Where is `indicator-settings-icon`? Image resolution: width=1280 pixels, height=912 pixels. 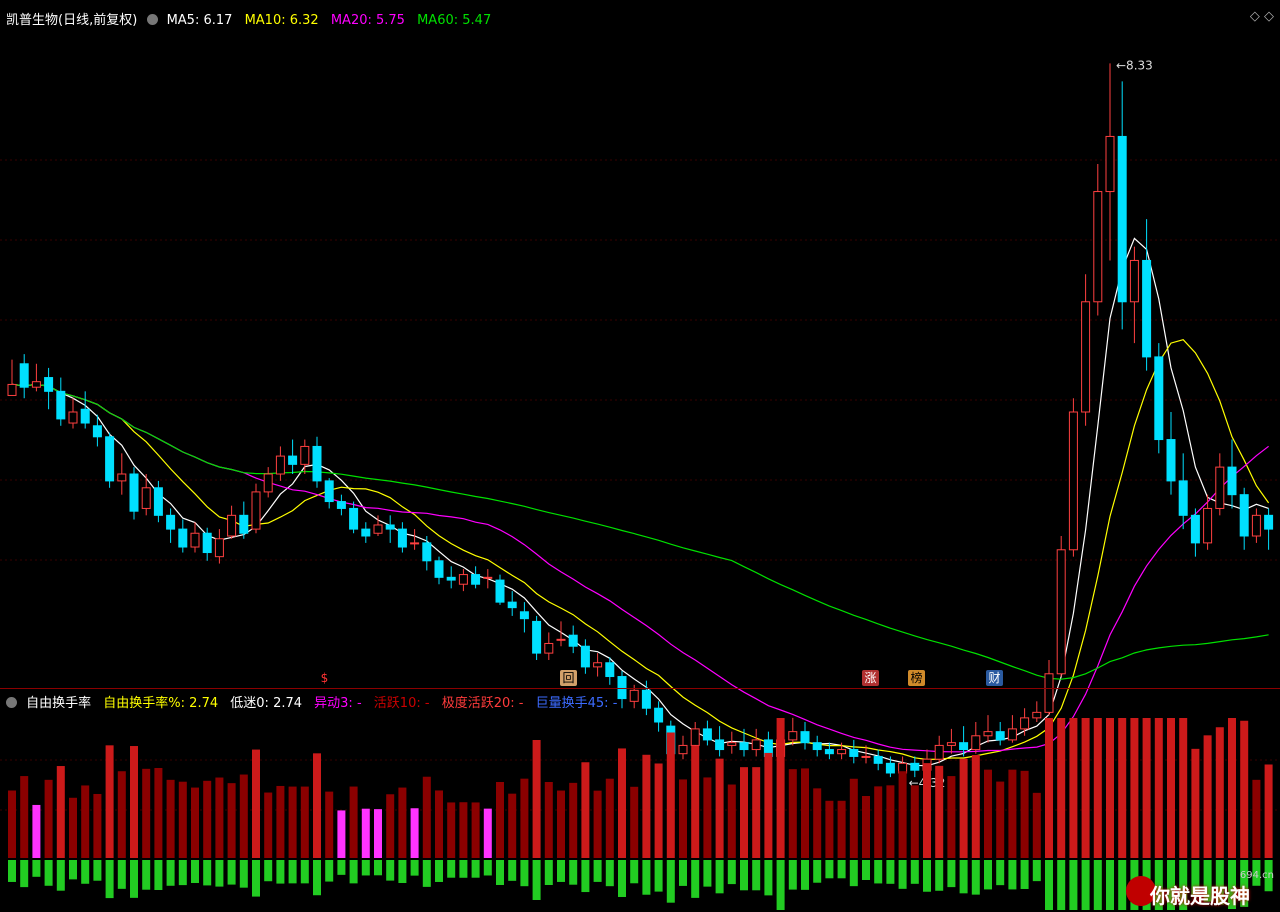 indicator-settings-icon is located at coordinates (11, 702).